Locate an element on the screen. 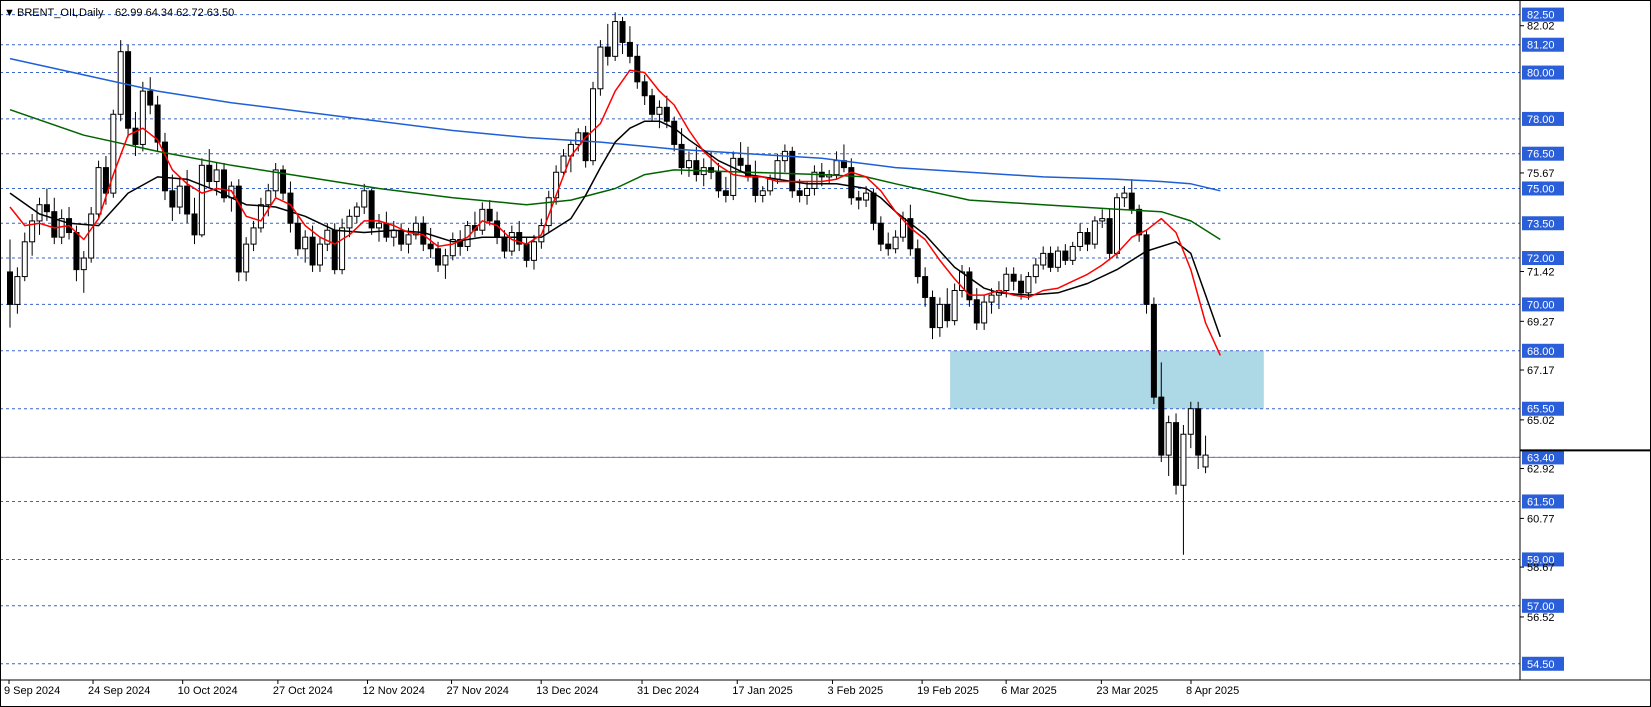 The height and width of the screenshot is (707, 1651). header-triangle-icon: ▼ is located at coordinates (9, 13).